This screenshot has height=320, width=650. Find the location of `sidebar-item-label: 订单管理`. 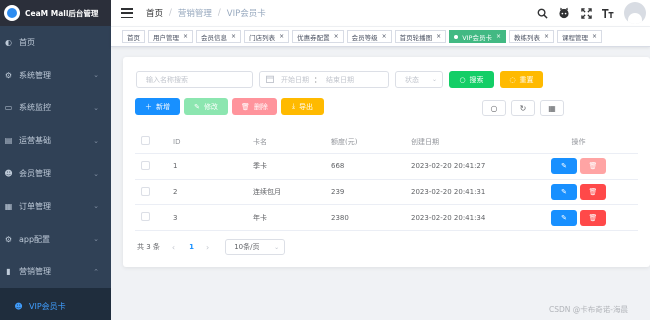

sidebar-item-label: 订单管理 is located at coordinates (35, 206).